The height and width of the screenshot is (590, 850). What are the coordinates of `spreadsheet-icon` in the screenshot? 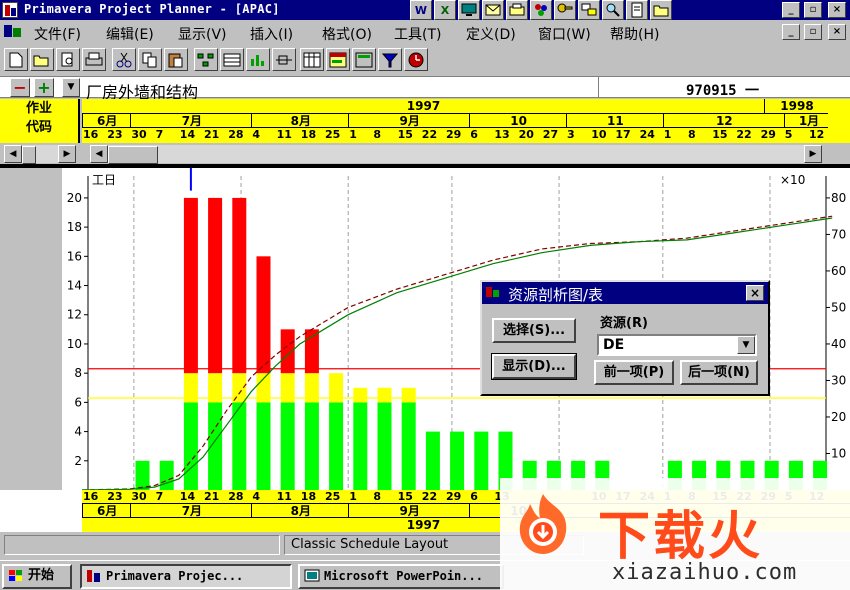 It's located at (338, 59).